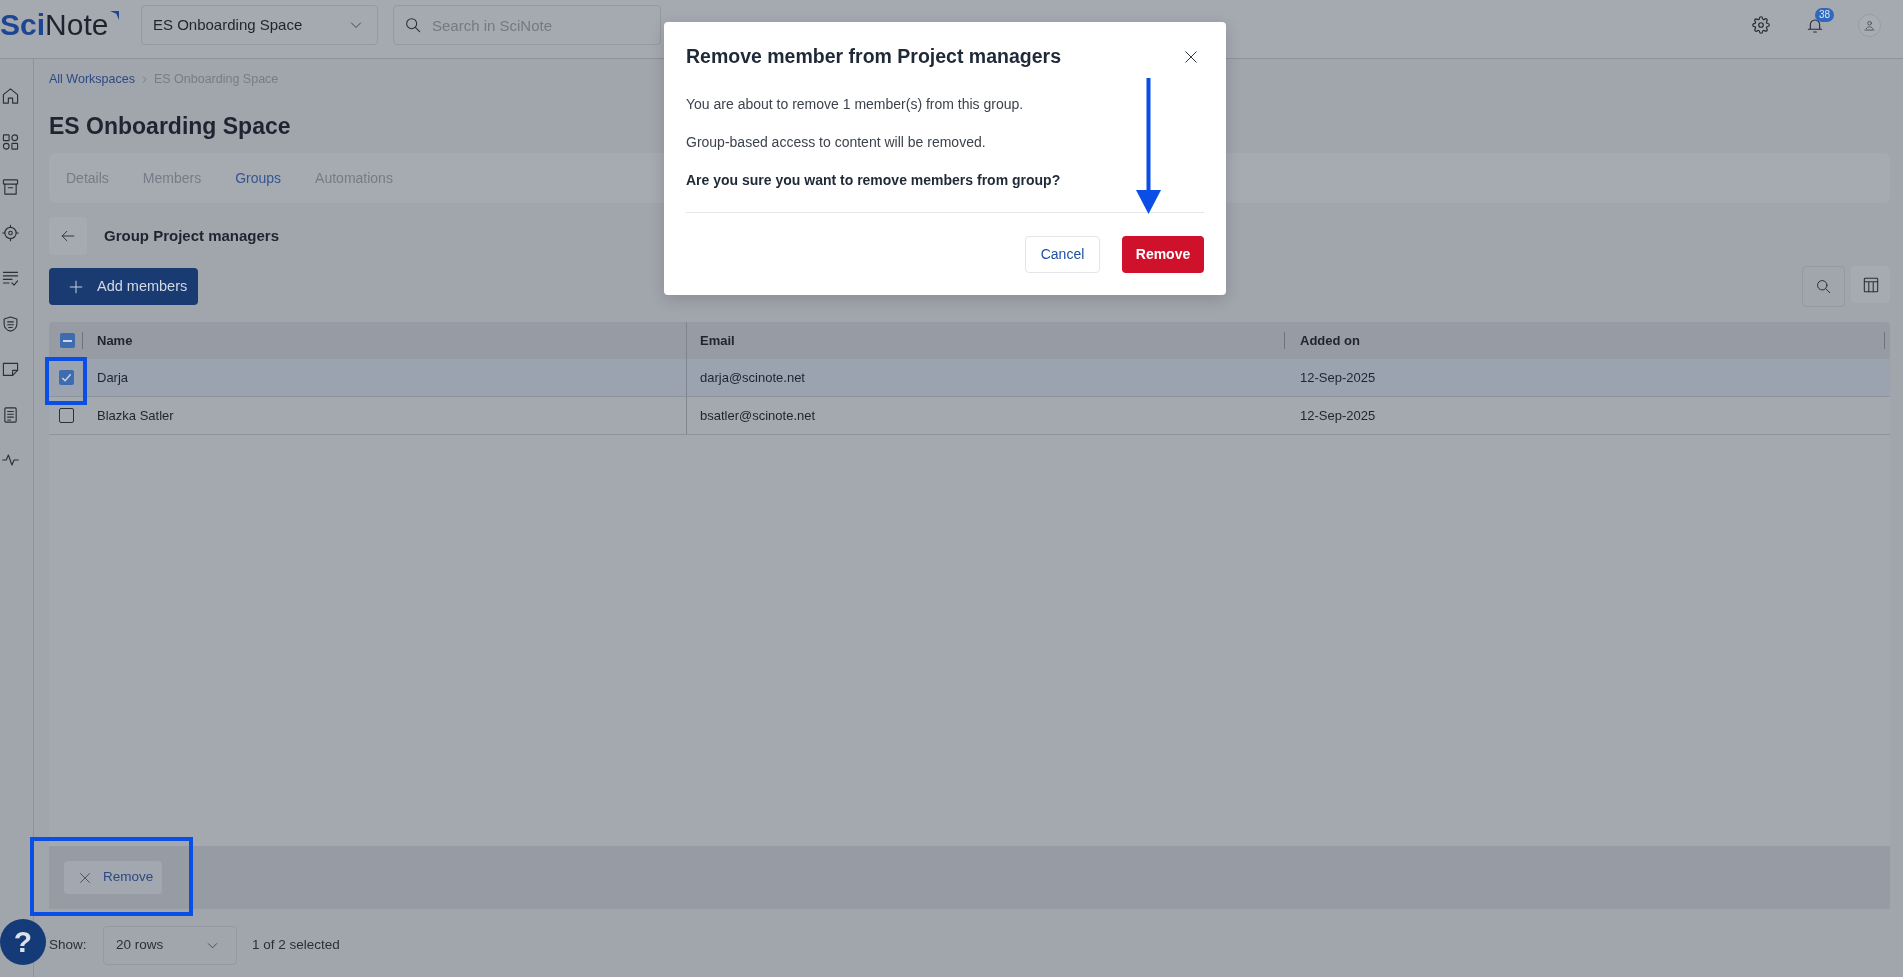  Describe the element at coordinates (1163, 254) in the screenshot. I see `confirm-remove-button: Remove` at that location.